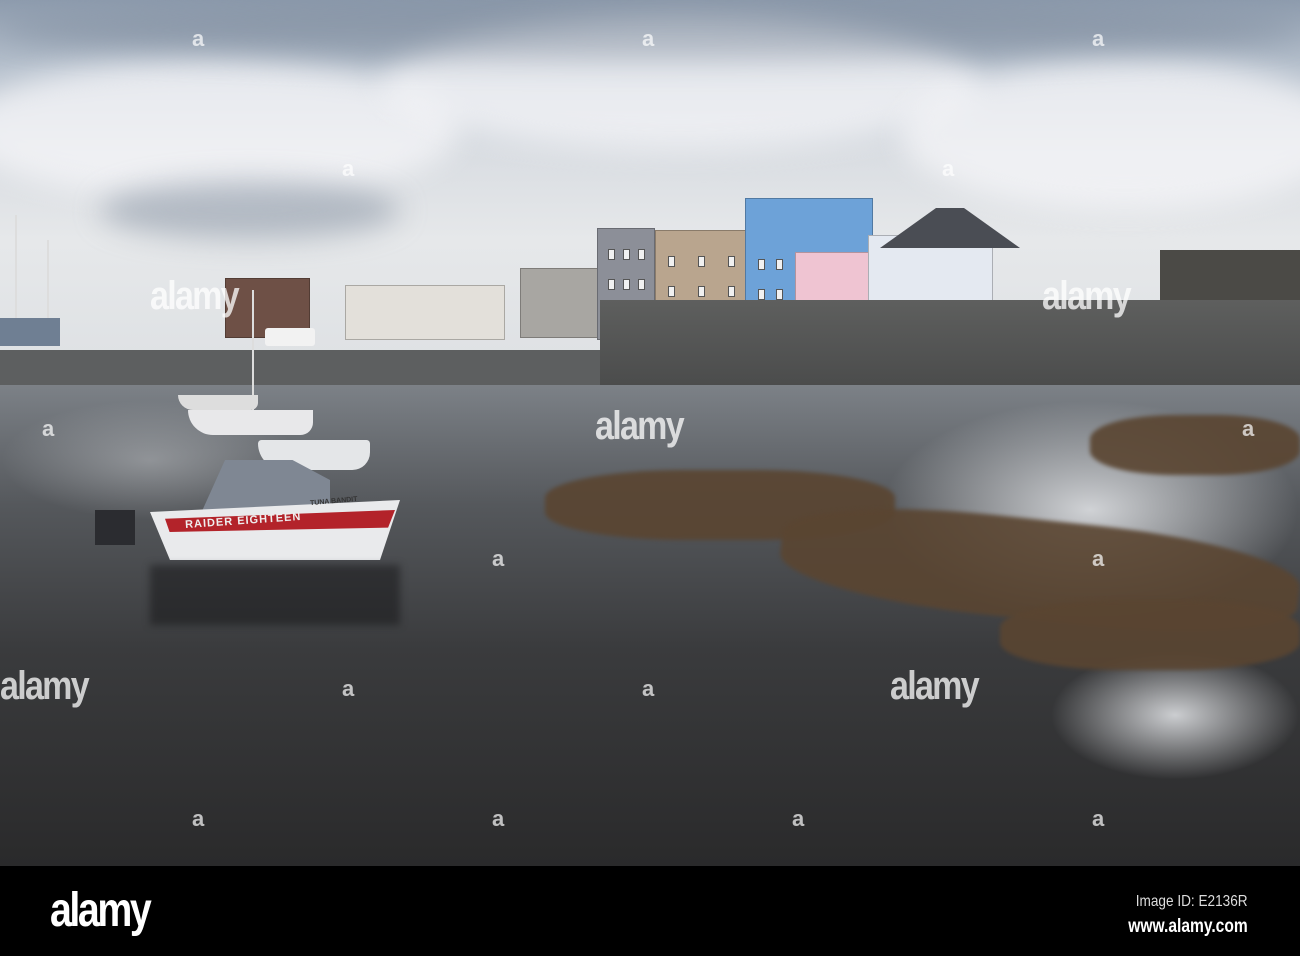  I want to click on building, so click(1230, 275).